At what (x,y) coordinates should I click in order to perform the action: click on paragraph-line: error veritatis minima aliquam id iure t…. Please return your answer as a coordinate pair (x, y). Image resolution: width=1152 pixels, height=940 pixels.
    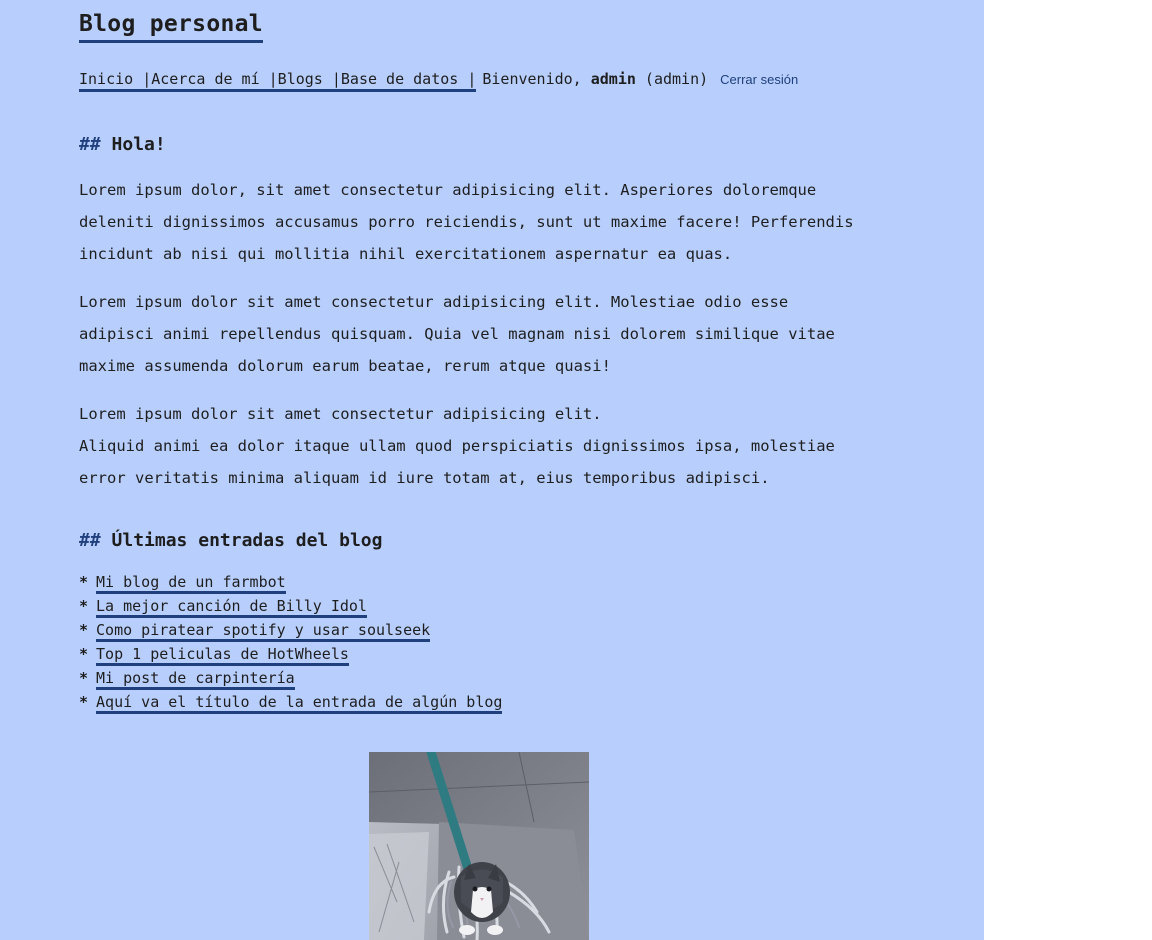
    Looking at the image, I should click on (424, 478).